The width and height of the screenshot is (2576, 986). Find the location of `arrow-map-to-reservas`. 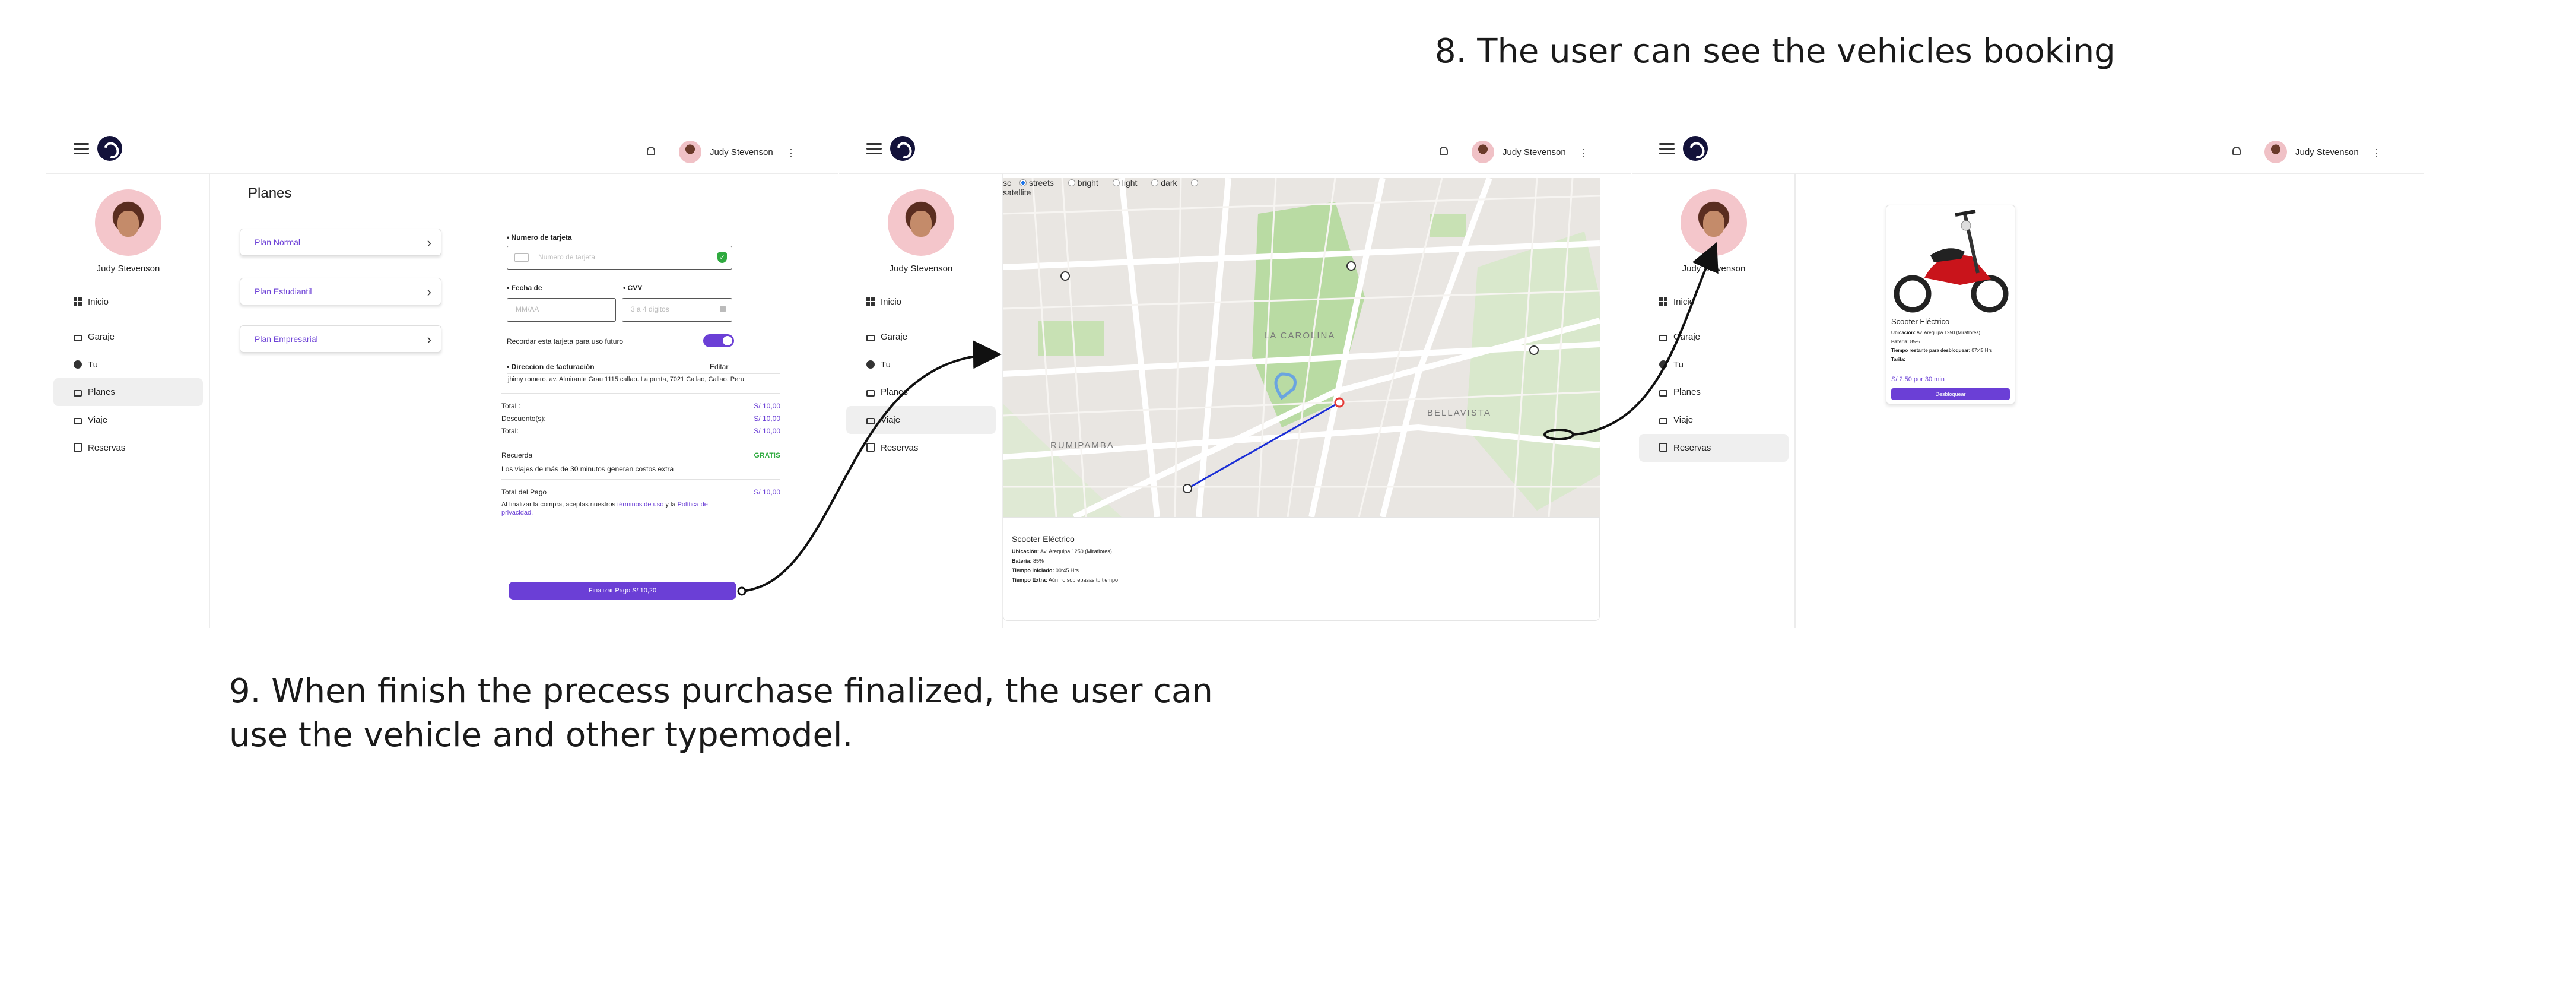

arrow-map-to-reservas is located at coordinates (1646, 339).